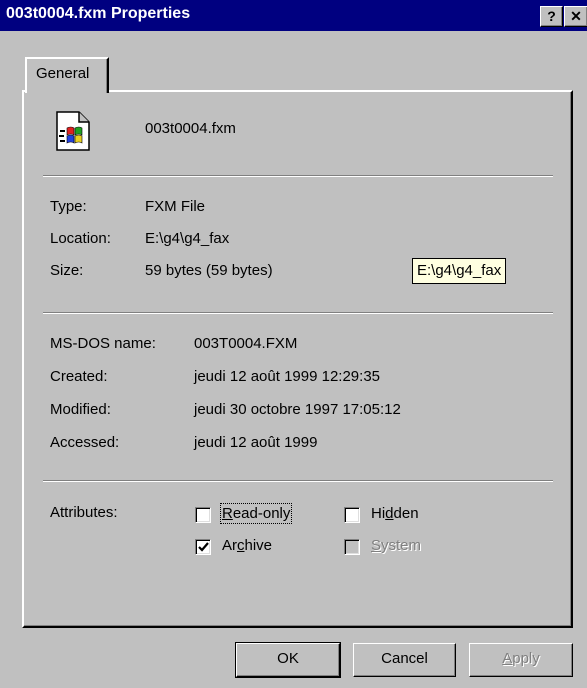  What do you see at coordinates (68, 206) in the screenshot?
I see `type-label: Type:` at bounding box center [68, 206].